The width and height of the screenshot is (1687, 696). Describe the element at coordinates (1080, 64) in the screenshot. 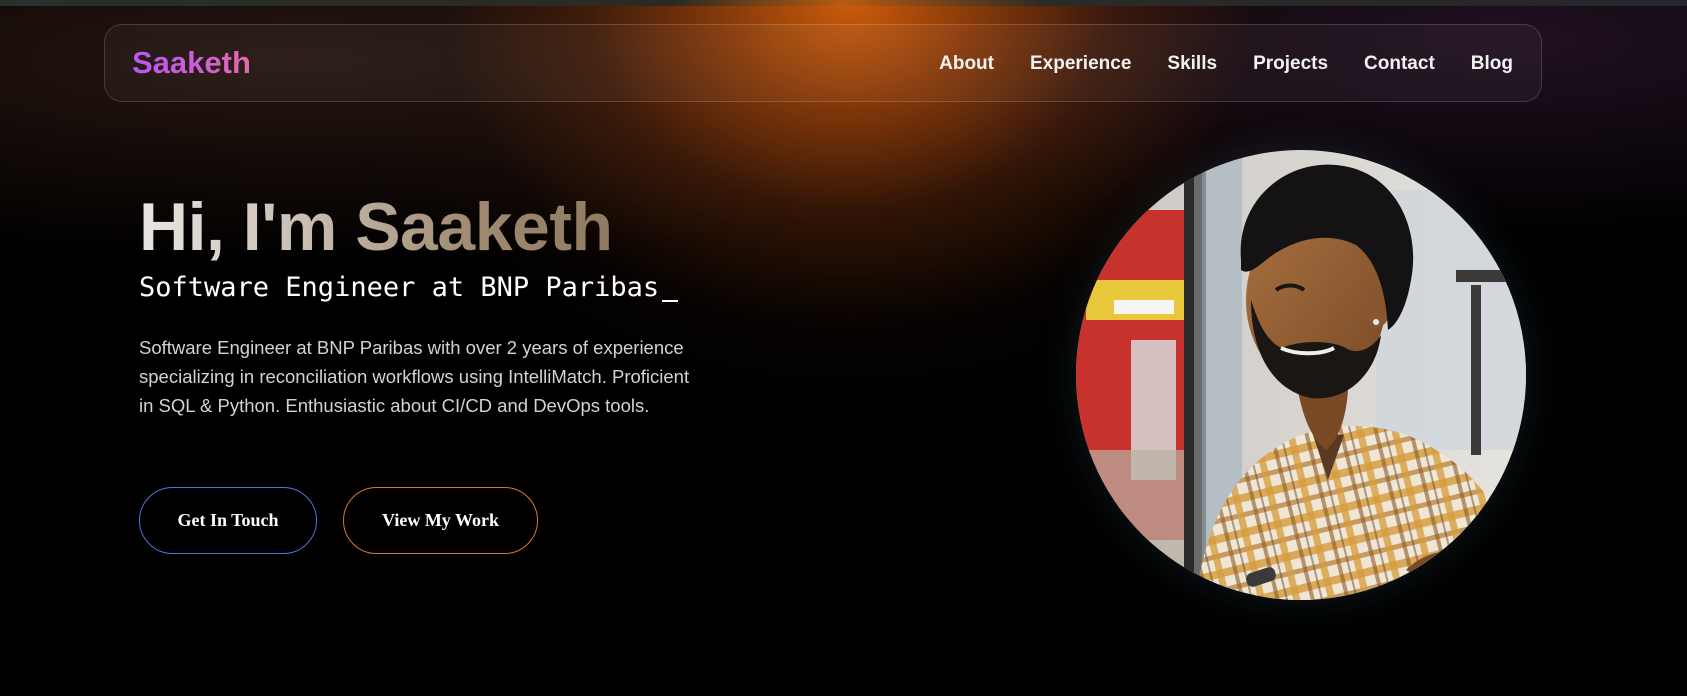

I see `nav-link-experience: Experience` at that location.